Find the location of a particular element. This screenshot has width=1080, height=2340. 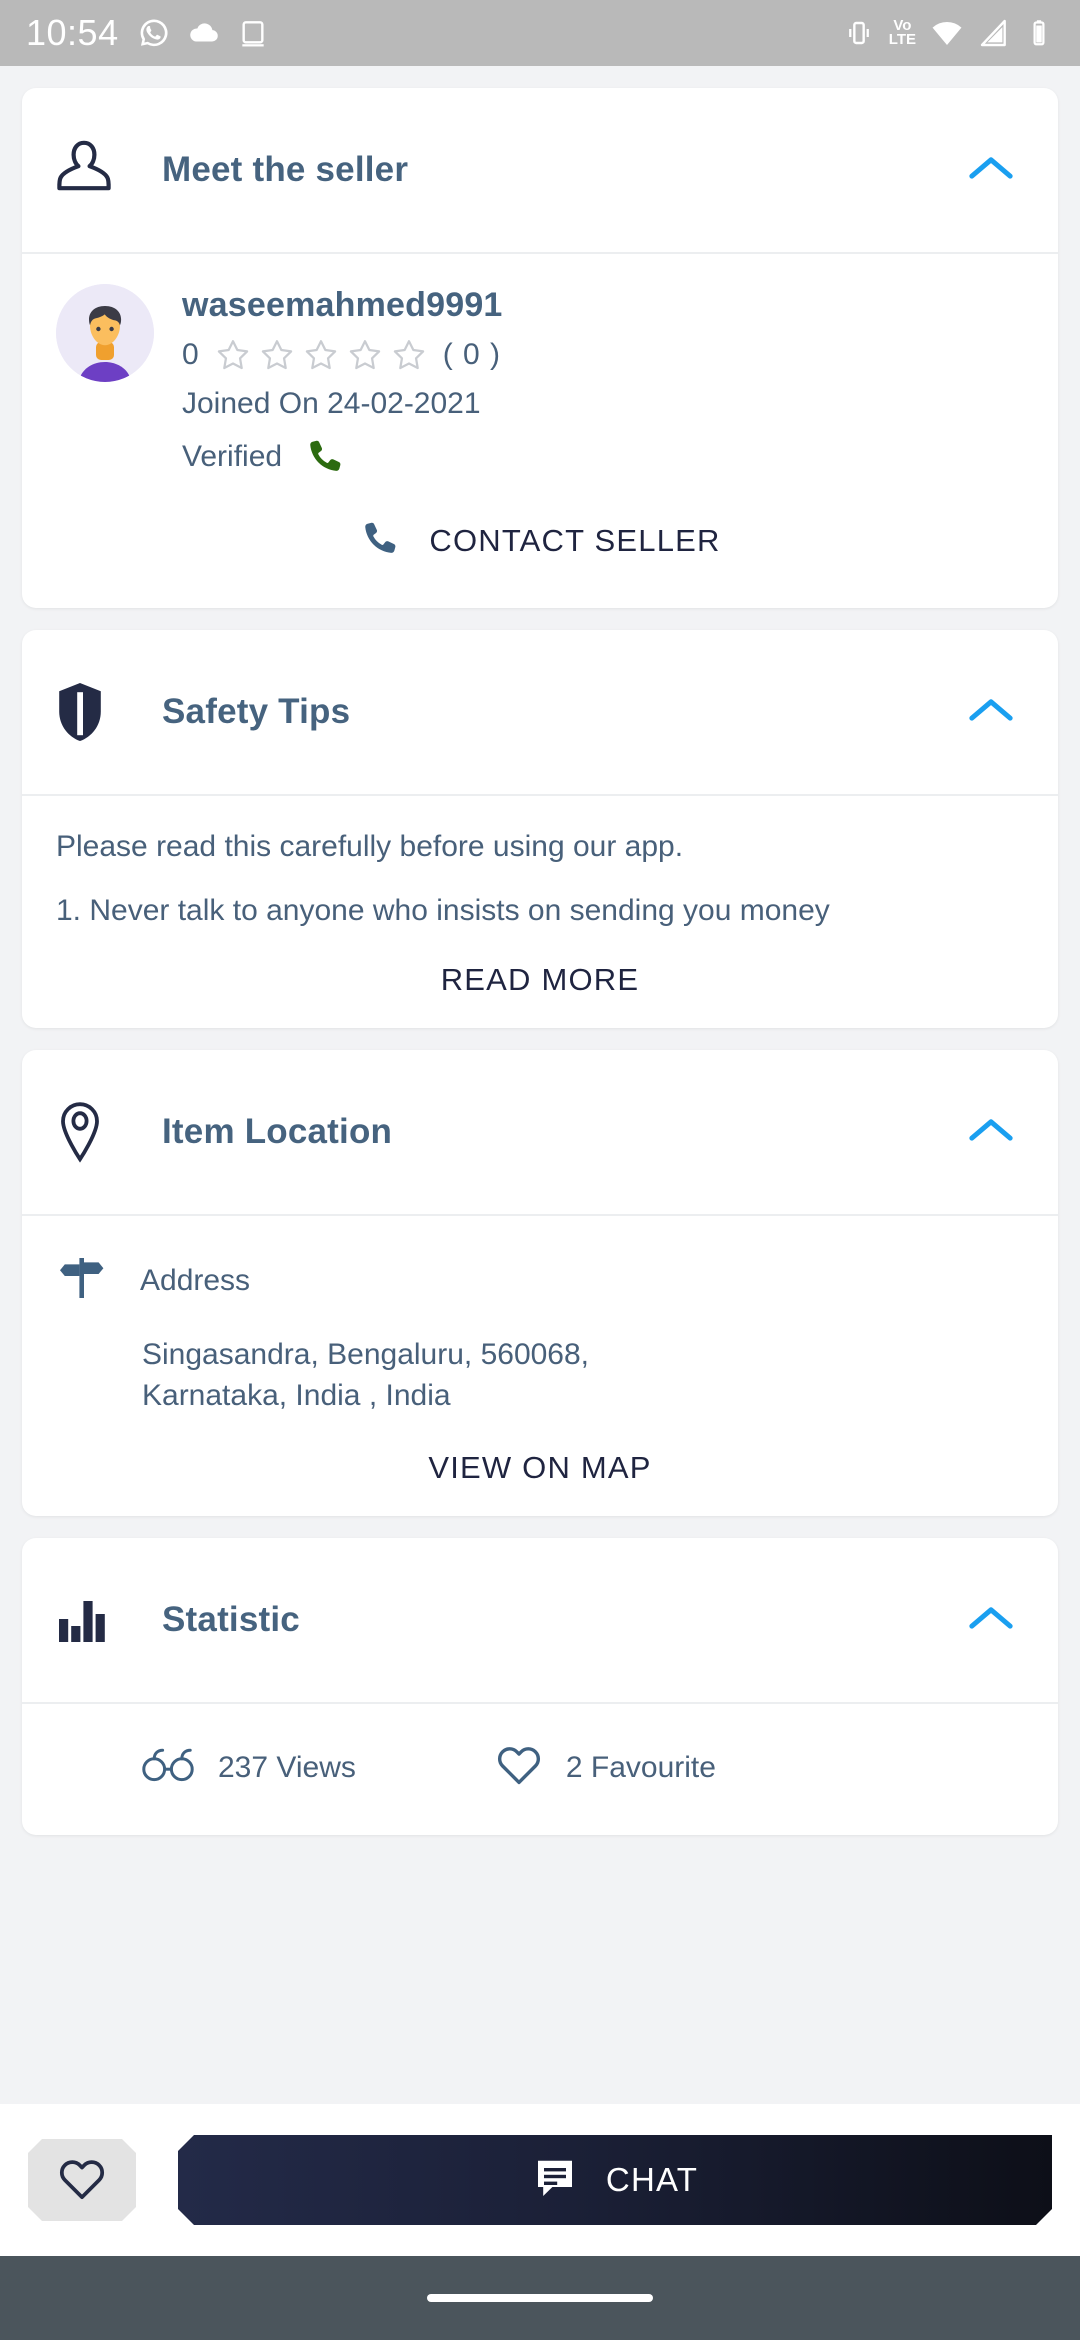

status-bar: 10:54 Vo LTE is located at coordinates (540, 33).